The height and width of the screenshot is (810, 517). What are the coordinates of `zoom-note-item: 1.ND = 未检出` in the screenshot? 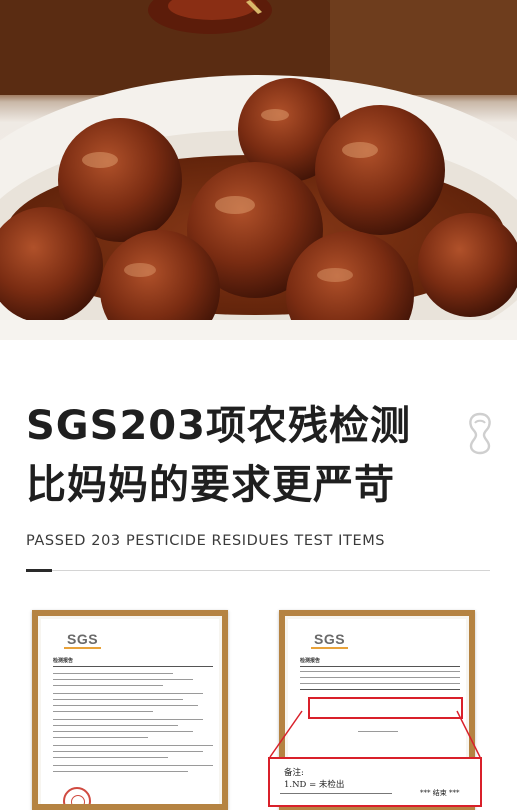 It's located at (314, 785).